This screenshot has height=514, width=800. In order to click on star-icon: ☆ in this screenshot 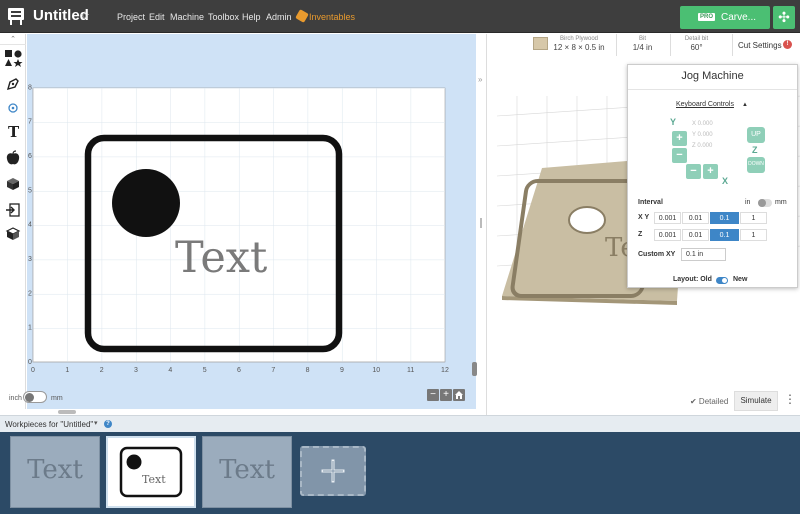, I will do `click(85, 15)`.